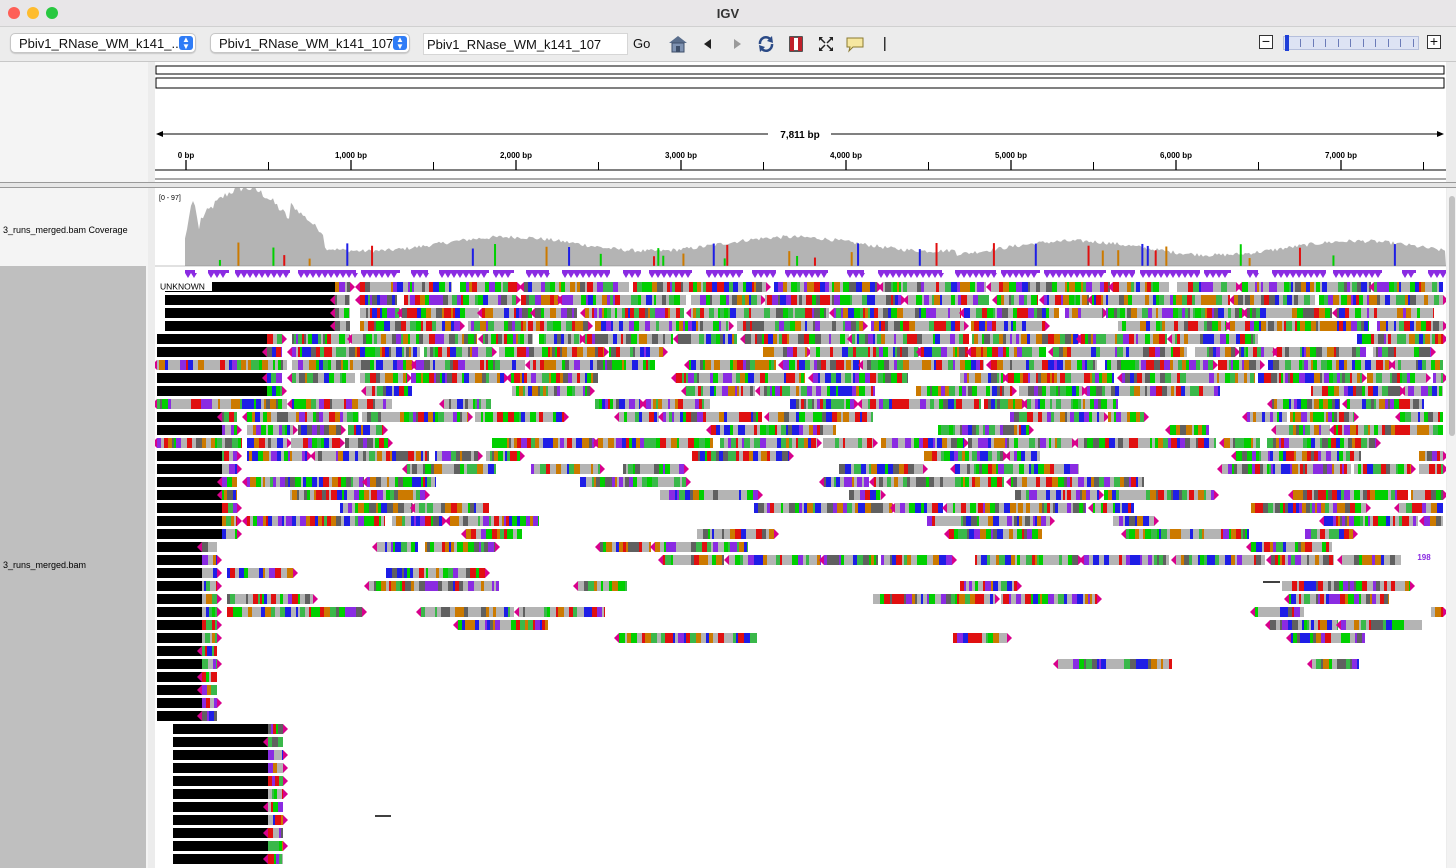 The height and width of the screenshot is (868, 1456). What do you see at coordinates (103, 43) in the screenshot?
I see `genome-dropdown: Pbiv1_RNase_WM_k141_... ▲ ▼` at bounding box center [103, 43].